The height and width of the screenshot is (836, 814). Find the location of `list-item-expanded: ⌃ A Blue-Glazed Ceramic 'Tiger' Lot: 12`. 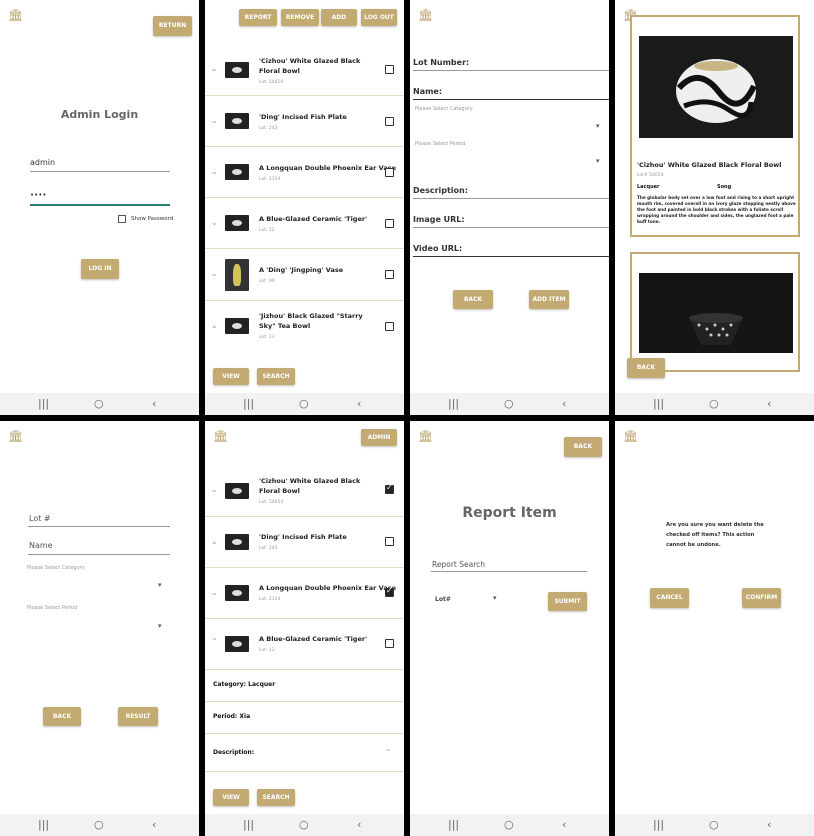

list-item-expanded: ⌃ A Blue-Glazed Ceramic 'Tiger' Lot: 12 is located at coordinates (304, 644).